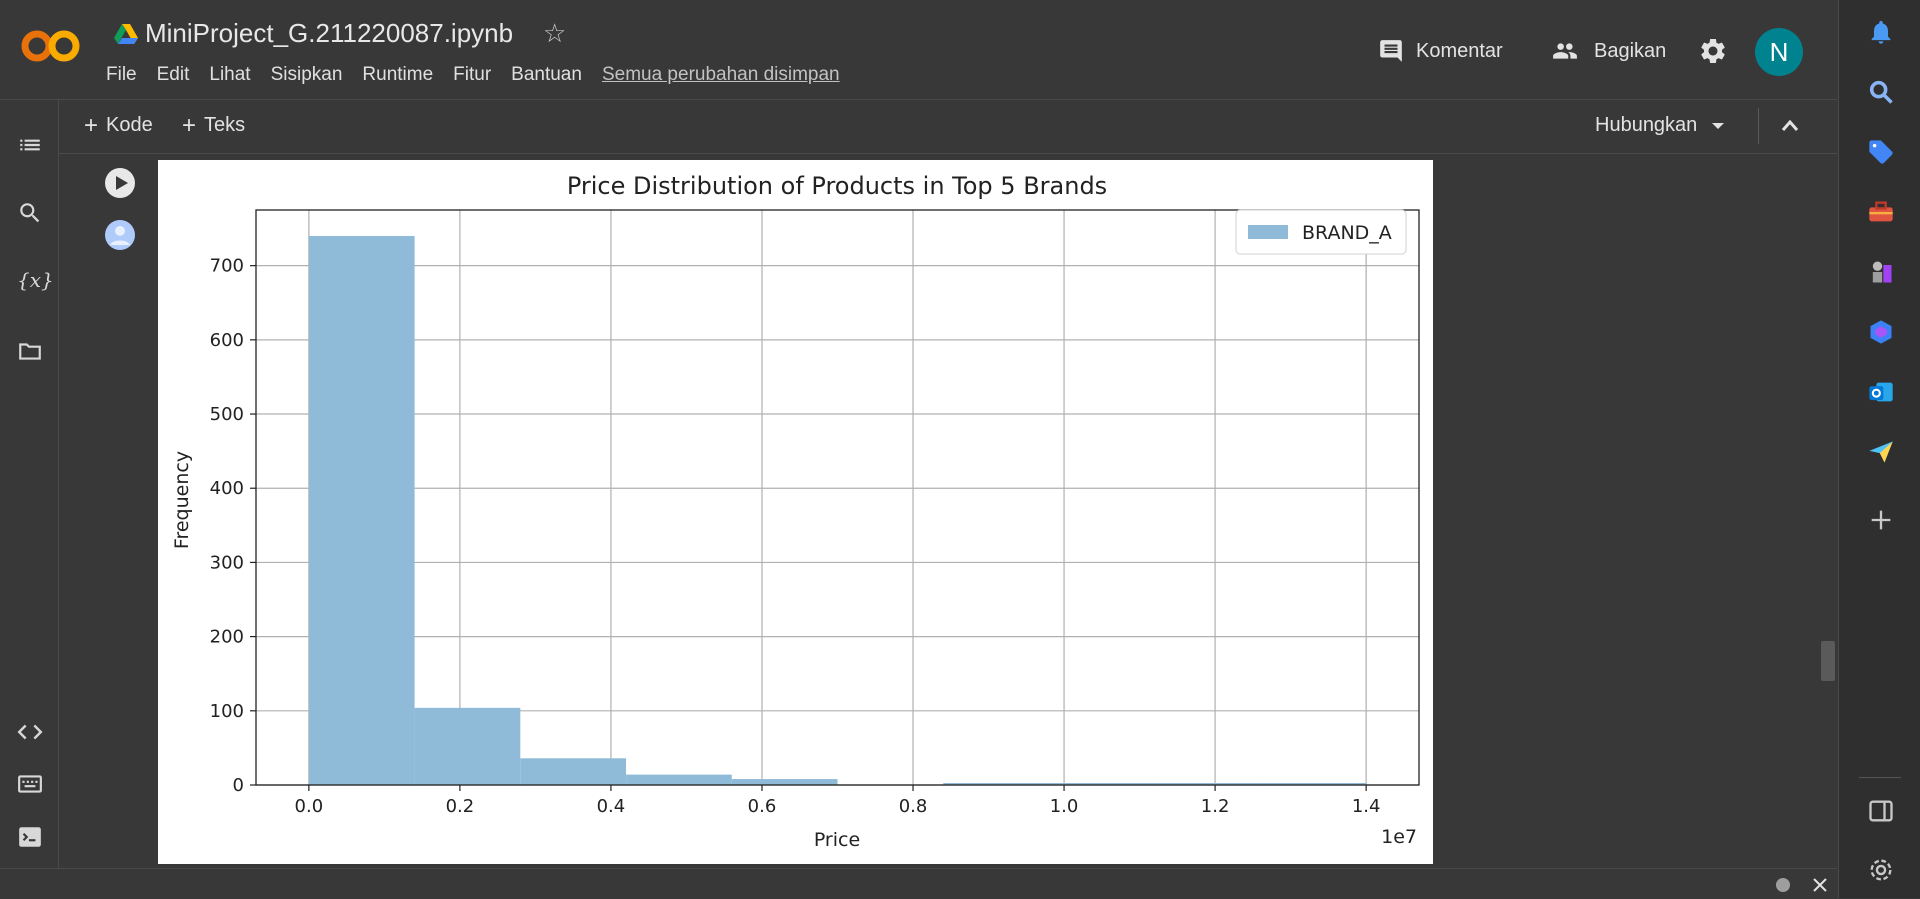 This screenshot has height=899, width=1920. What do you see at coordinates (227, 266) in the screenshot?
I see `y-tick-label: 700` at bounding box center [227, 266].